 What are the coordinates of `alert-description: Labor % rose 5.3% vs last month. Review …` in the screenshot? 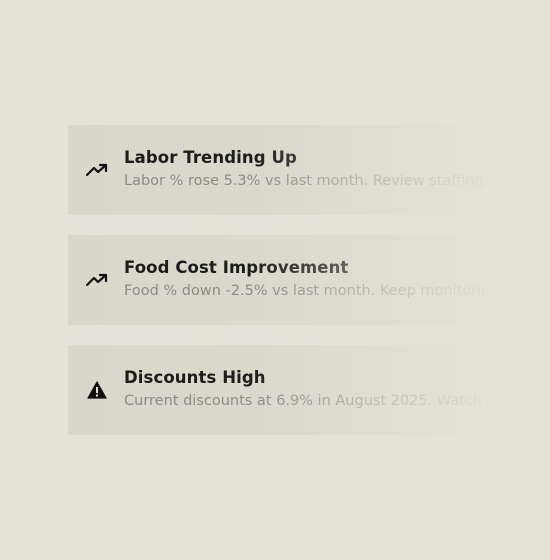 It's located at (306, 181).